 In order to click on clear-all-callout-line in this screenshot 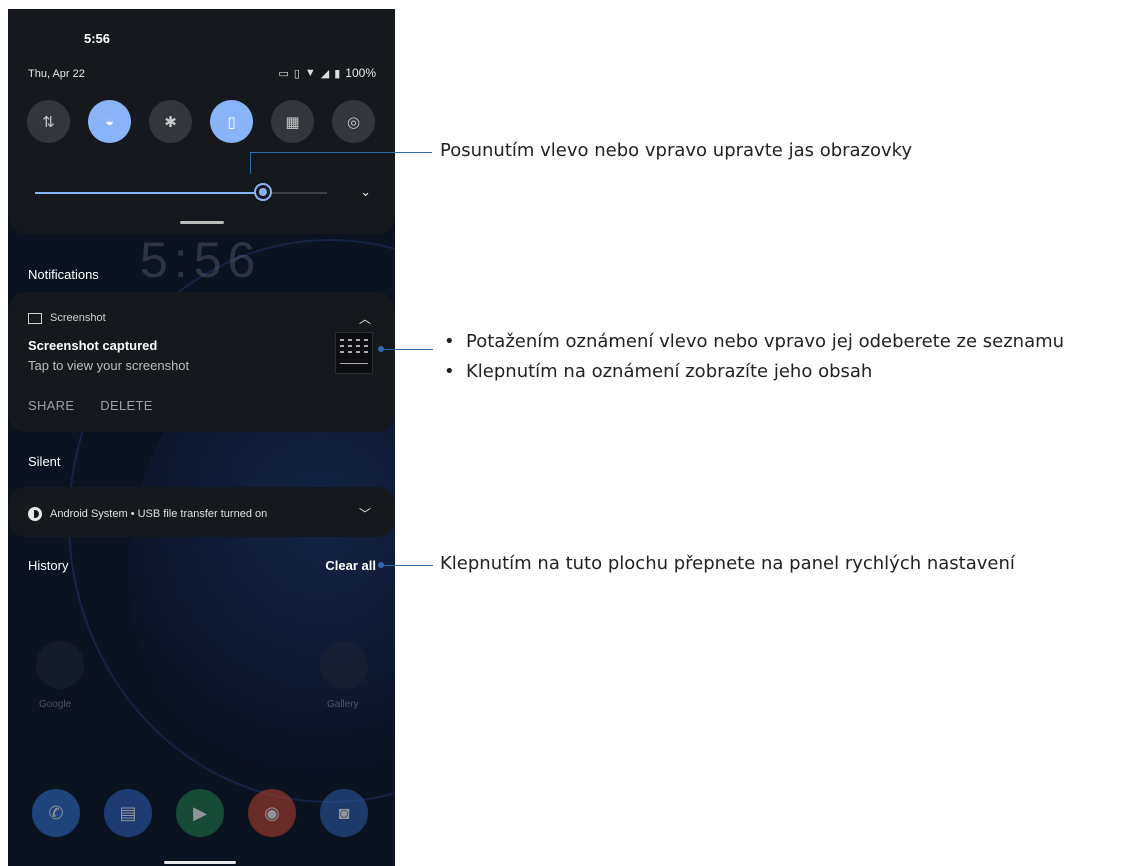, I will do `click(407, 565)`.